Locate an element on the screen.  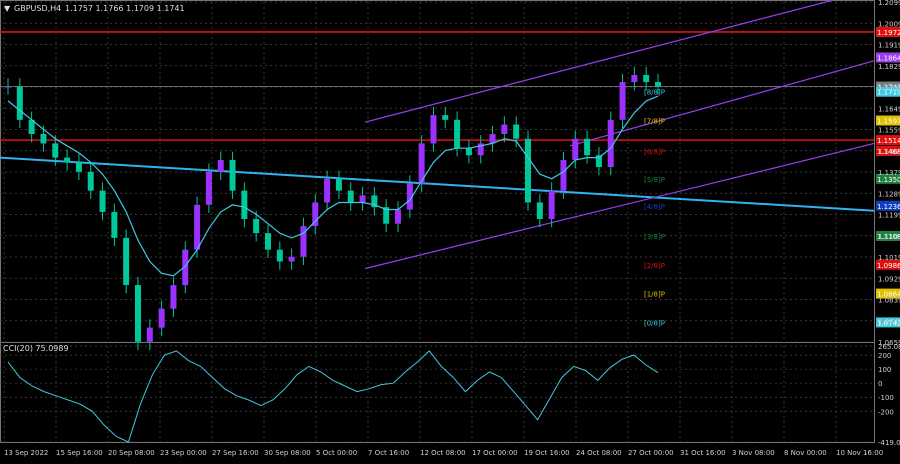
price-tick-label: 1.2099 is located at coordinates (889, 3).